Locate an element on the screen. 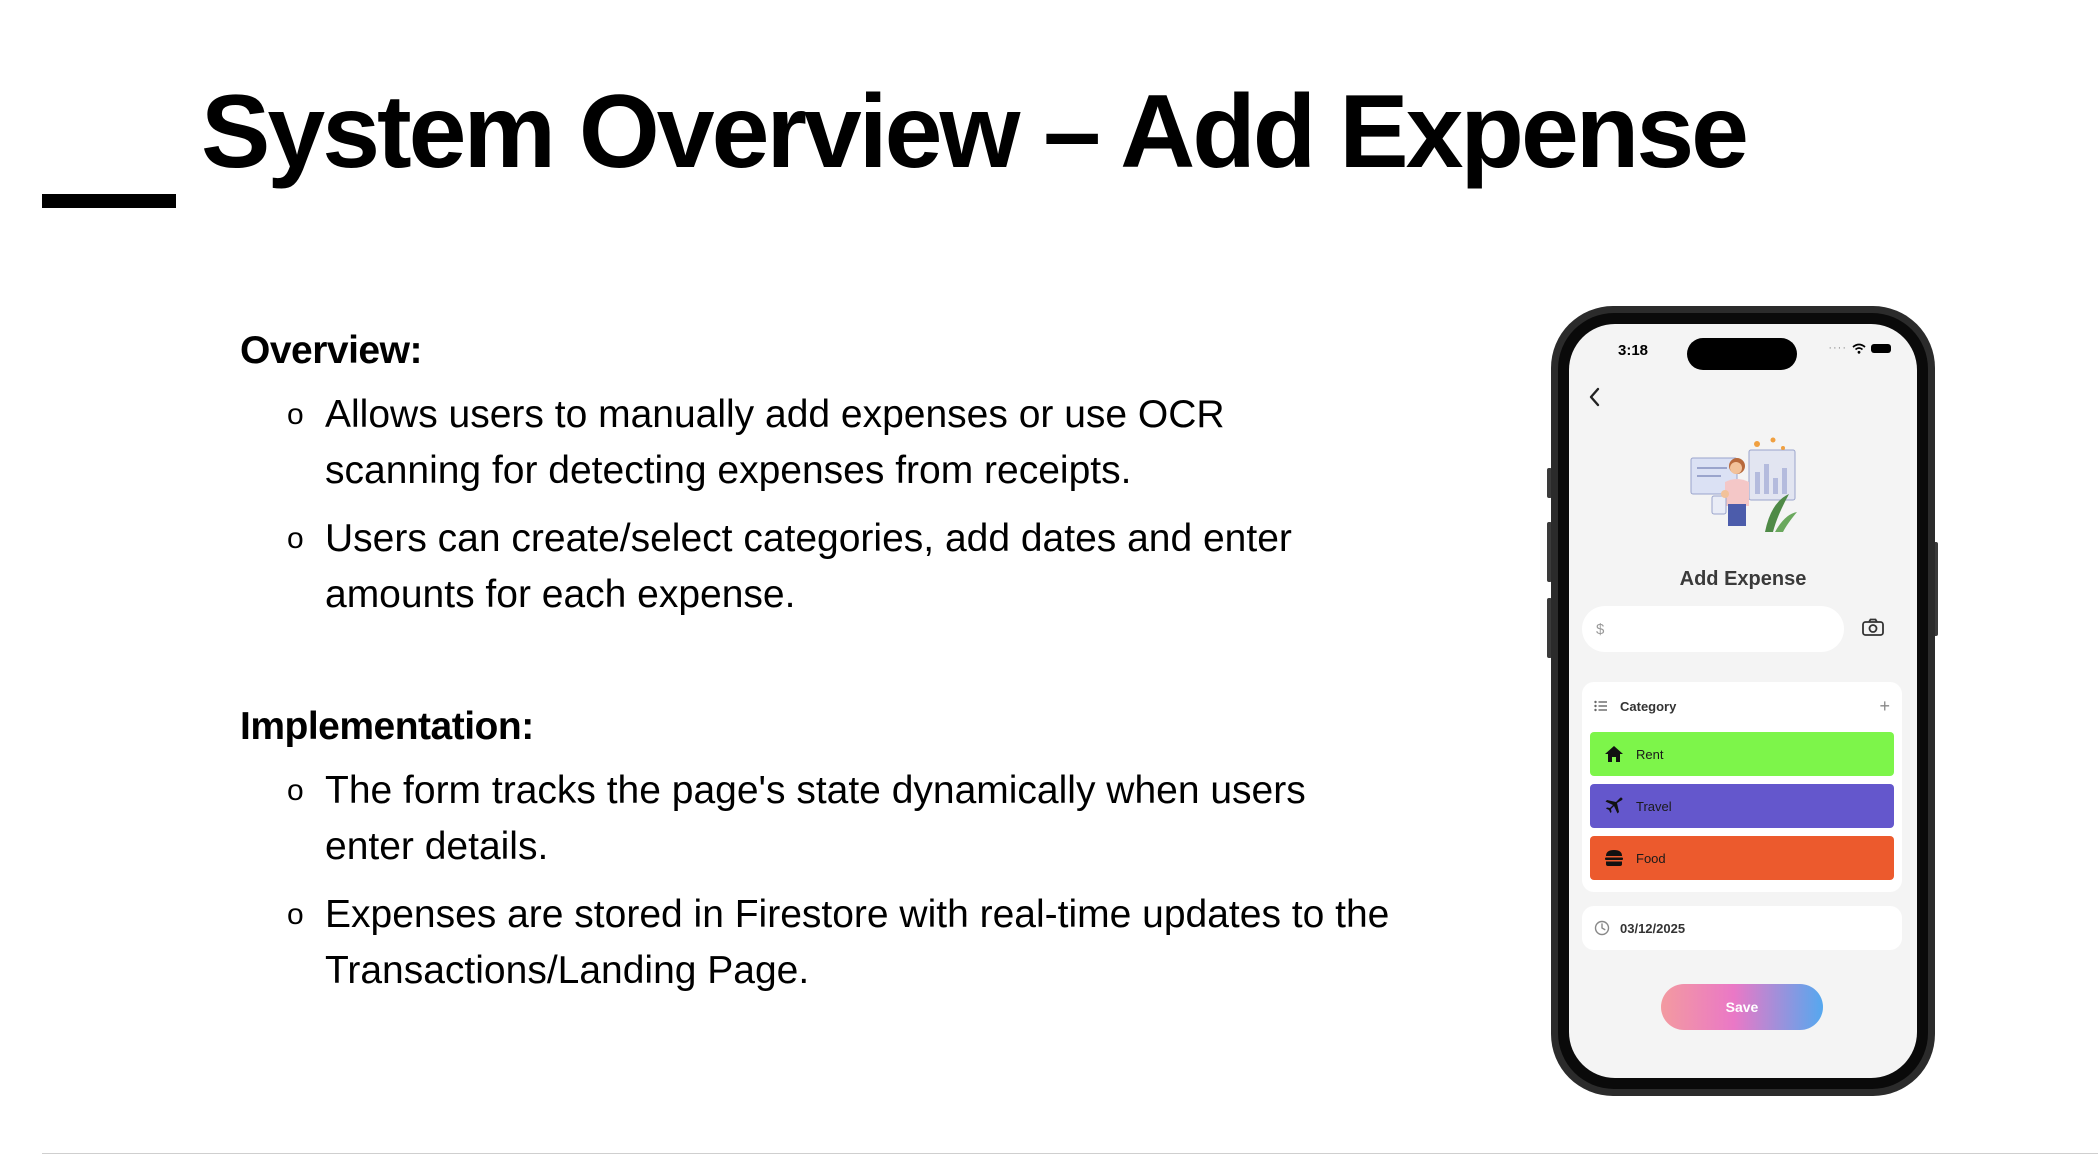  clock-icon is located at coordinates (1602, 928).